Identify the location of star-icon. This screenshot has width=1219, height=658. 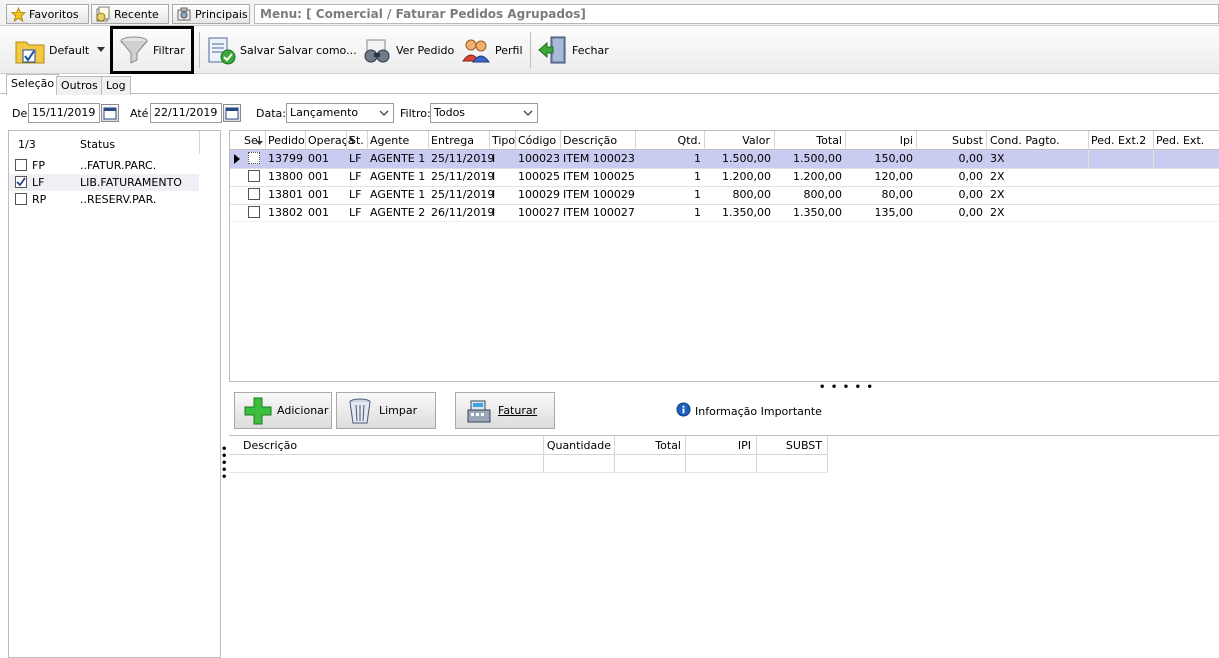
(18, 14).